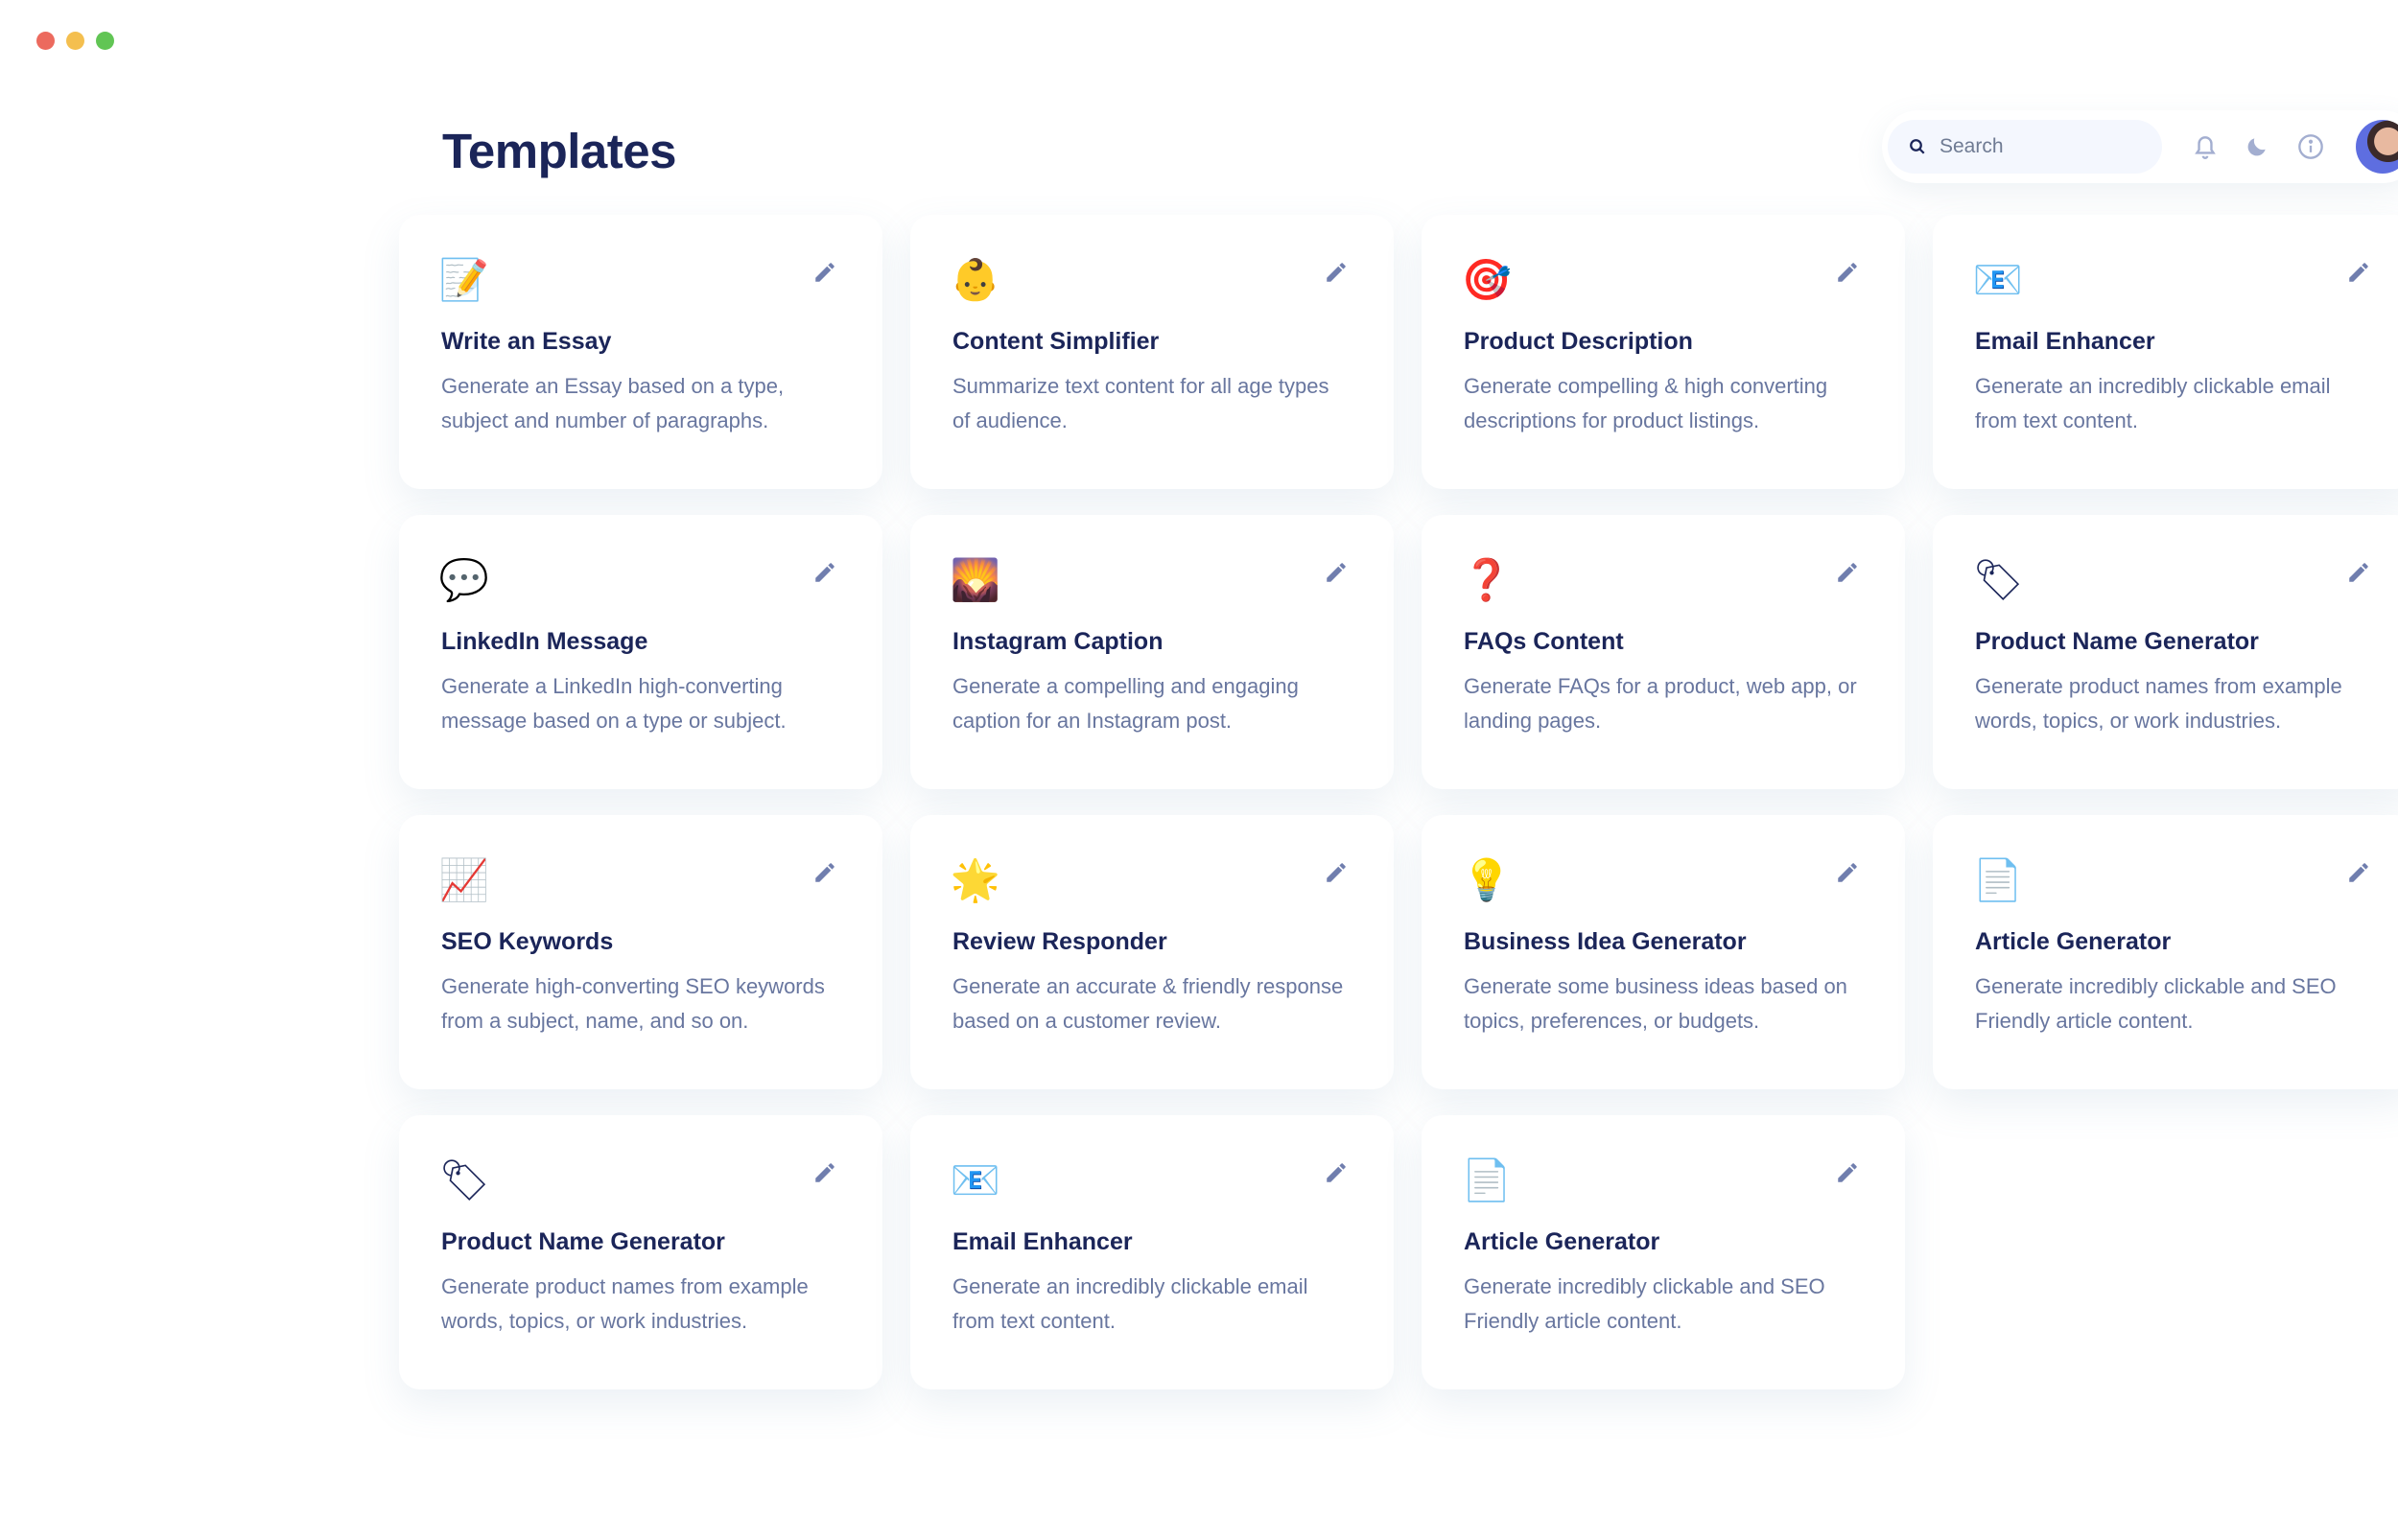 This screenshot has width=2398, height=1540. Describe the element at coordinates (2035, 146) in the screenshot. I see `search-input` at that location.